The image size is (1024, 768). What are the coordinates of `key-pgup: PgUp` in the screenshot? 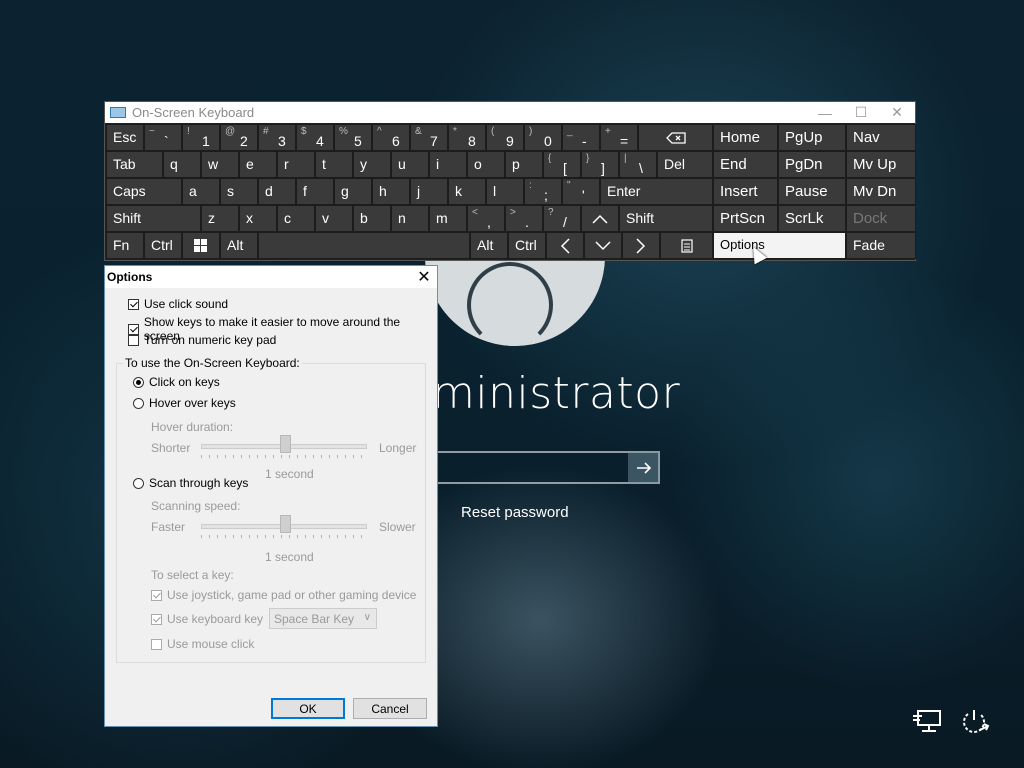 It's located at (812, 137).